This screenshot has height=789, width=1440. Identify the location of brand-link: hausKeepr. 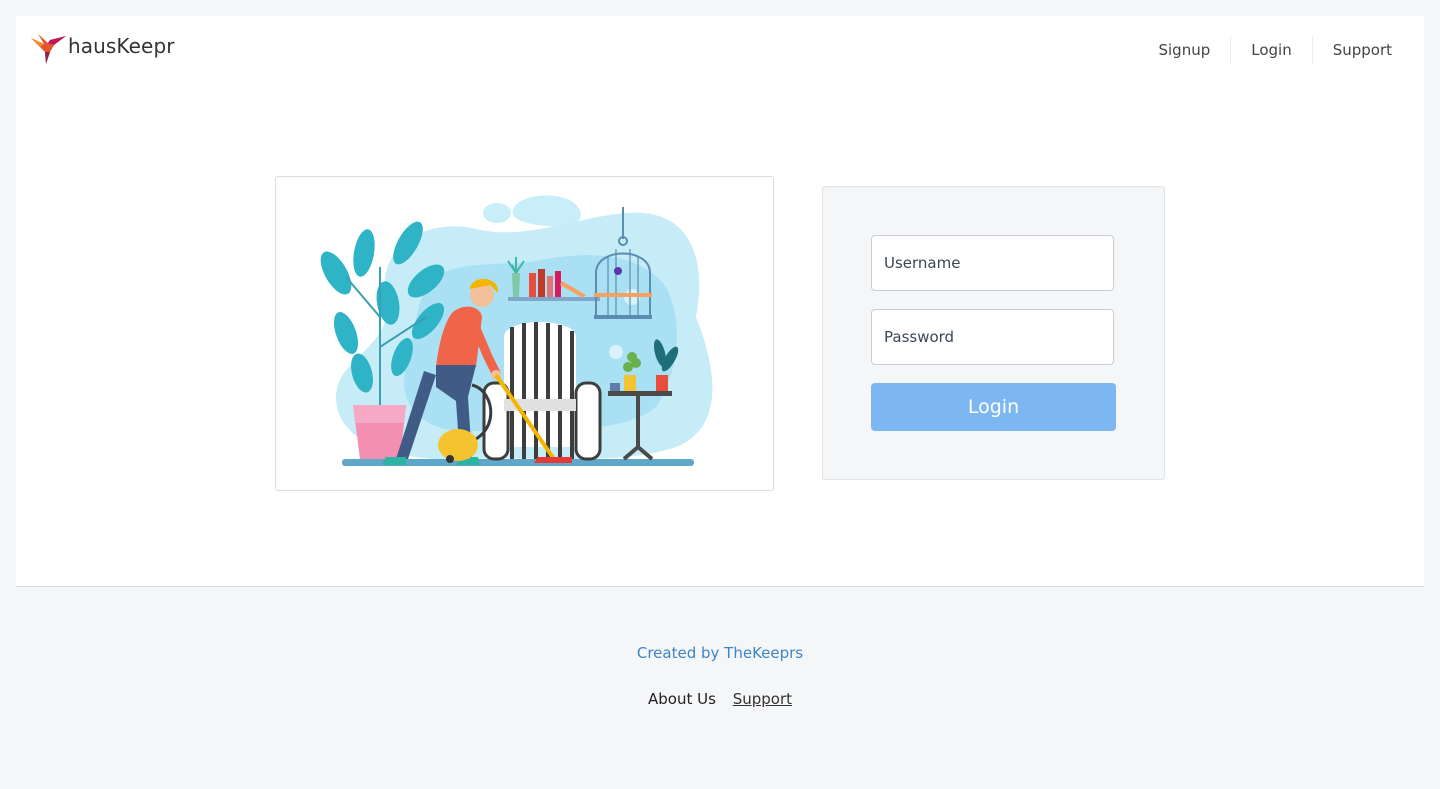
(101, 49).